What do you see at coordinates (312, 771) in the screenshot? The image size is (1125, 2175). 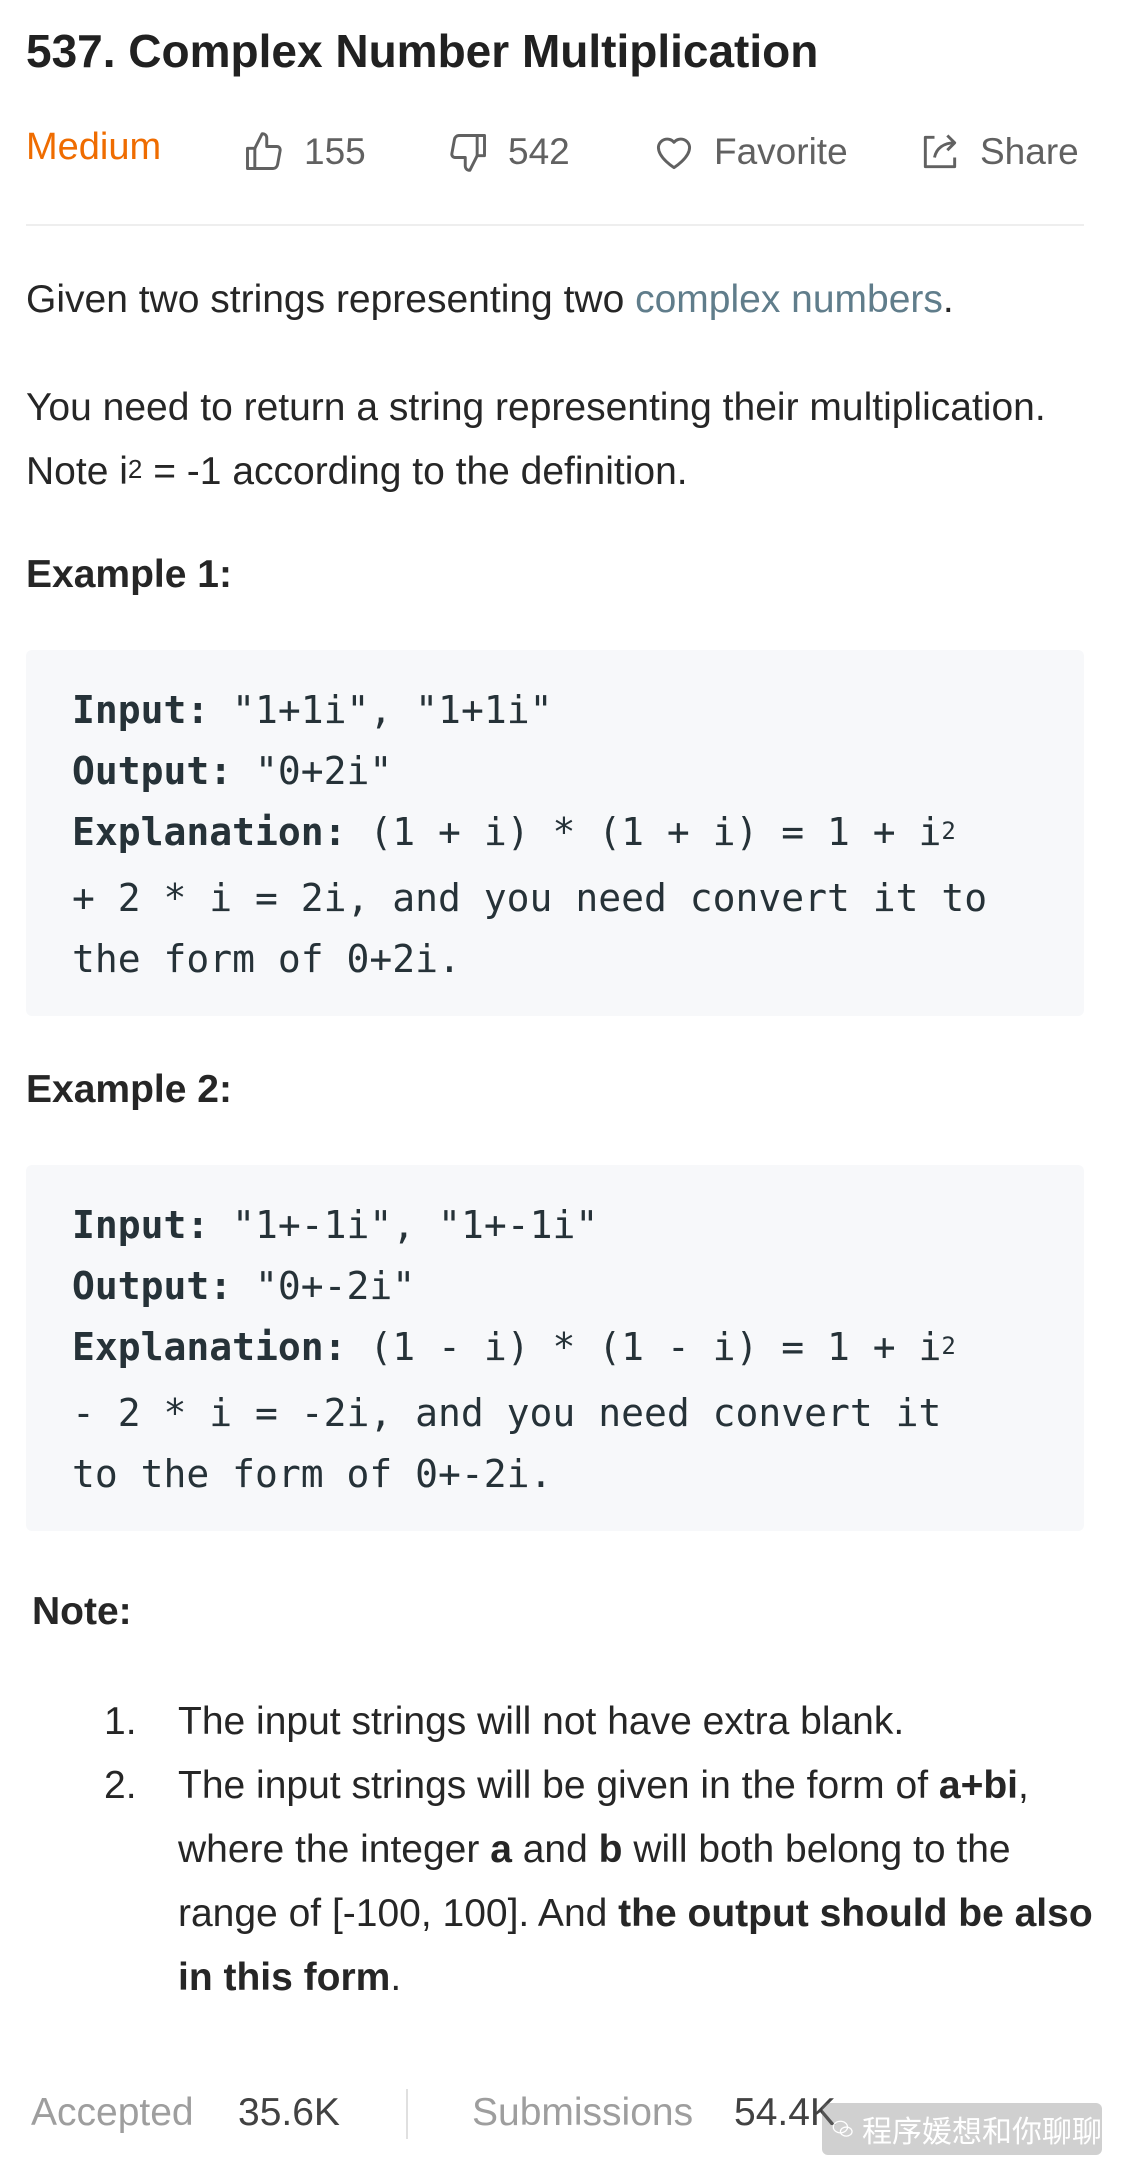 I see `output-value: "0+2i"` at bounding box center [312, 771].